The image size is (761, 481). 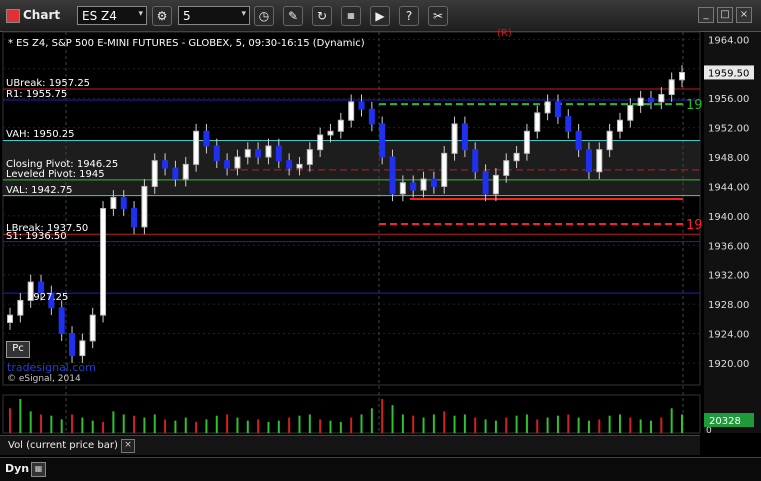 What do you see at coordinates (709, 431) in the screenshot?
I see `volume-axis-label: 0` at bounding box center [709, 431].